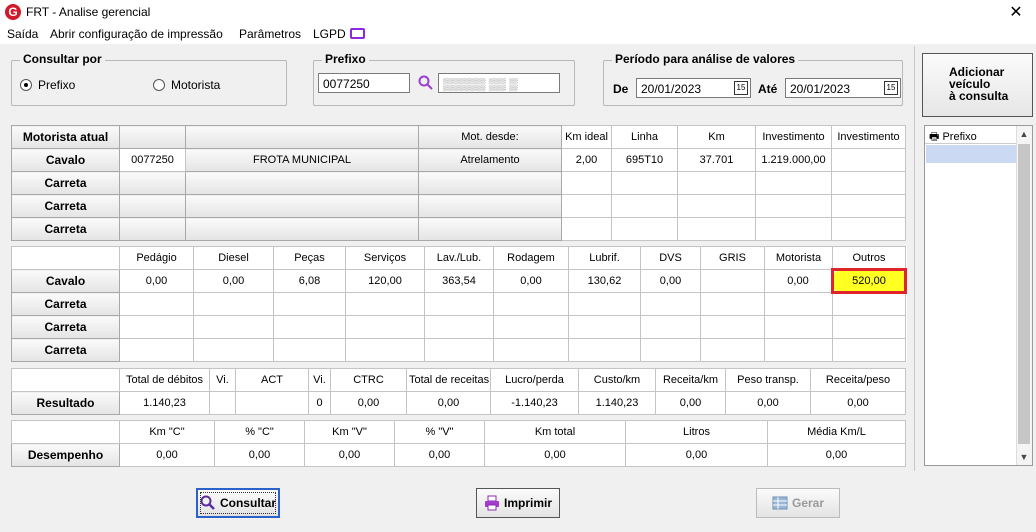  I want to click on gerar-button: Gerar, so click(798, 503).